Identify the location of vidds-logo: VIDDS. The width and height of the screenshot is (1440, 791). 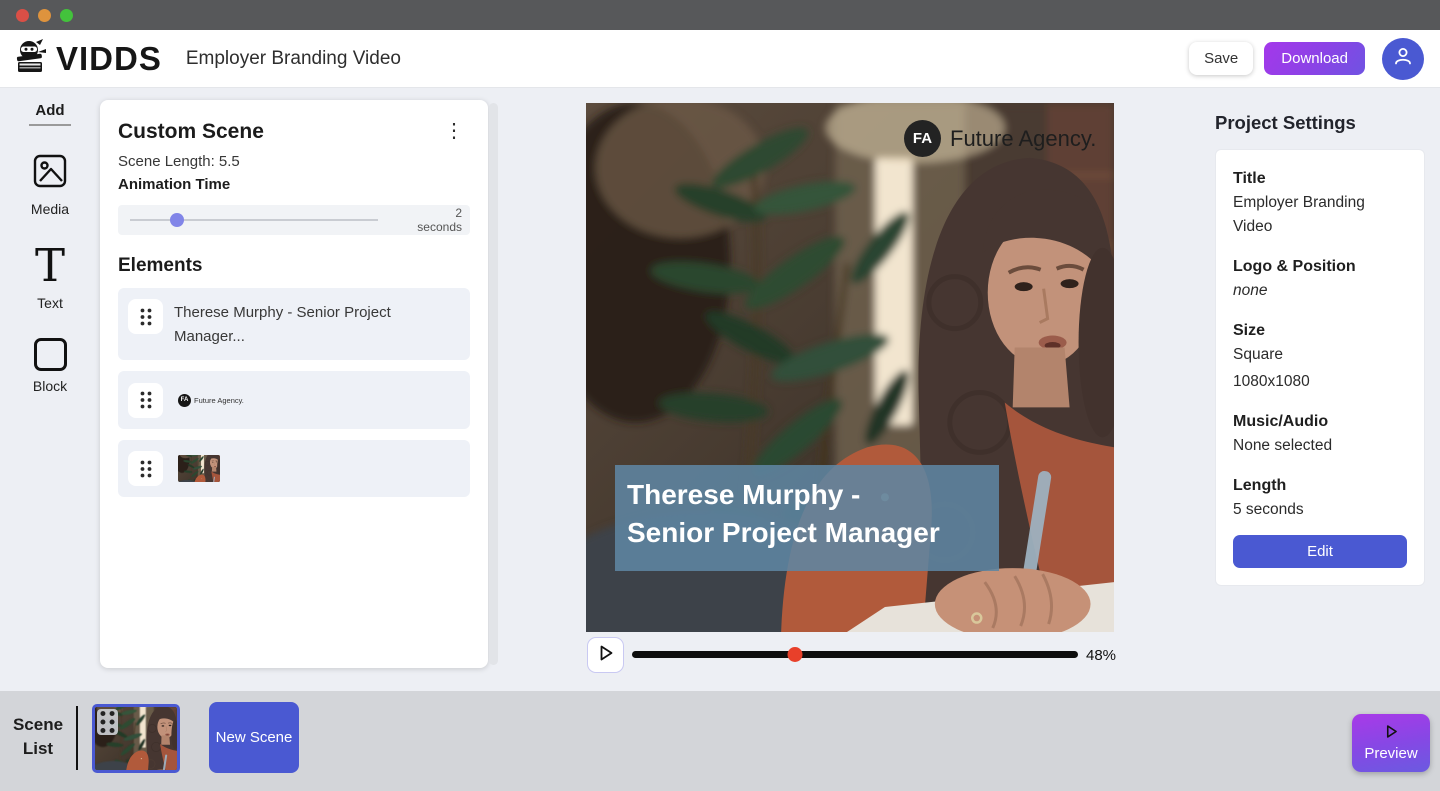
(87, 58).